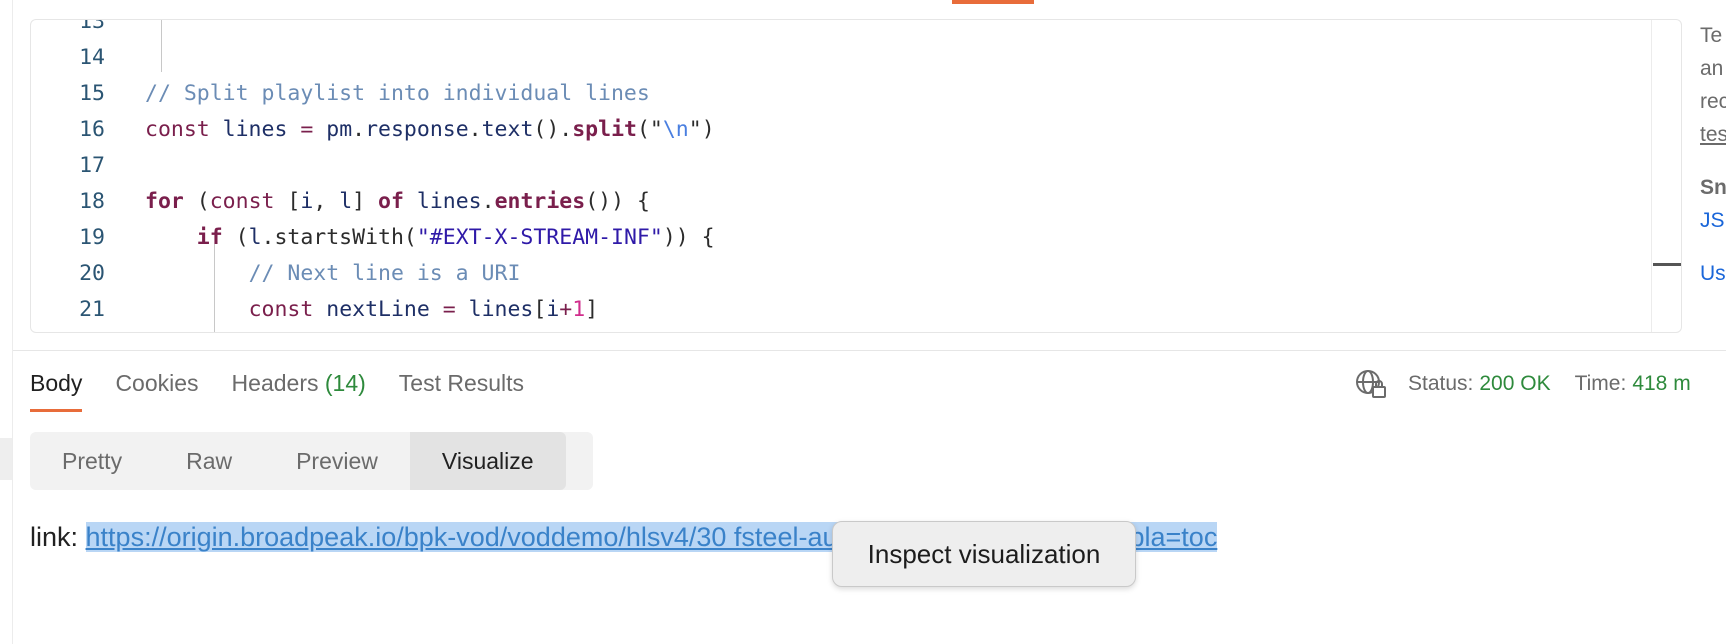 Image resolution: width=1726 pixels, height=644 pixels. Describe the element at coordinates (566, 309) in the screenshot. I see `code-token: +` at that location.